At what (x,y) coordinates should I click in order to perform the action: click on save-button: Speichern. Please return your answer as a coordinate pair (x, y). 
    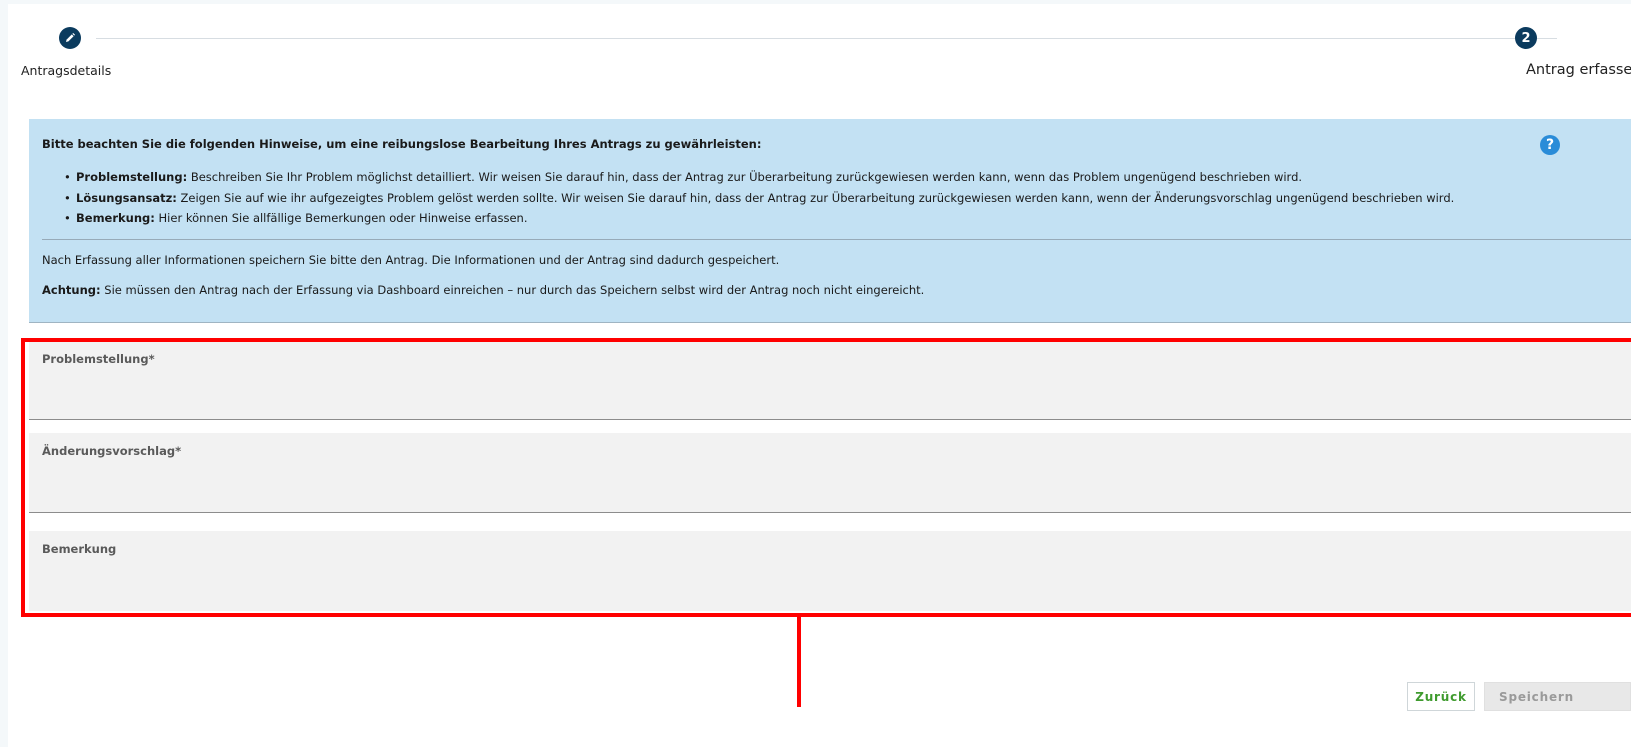
    Looking at the image, I should click on (1557, 696).